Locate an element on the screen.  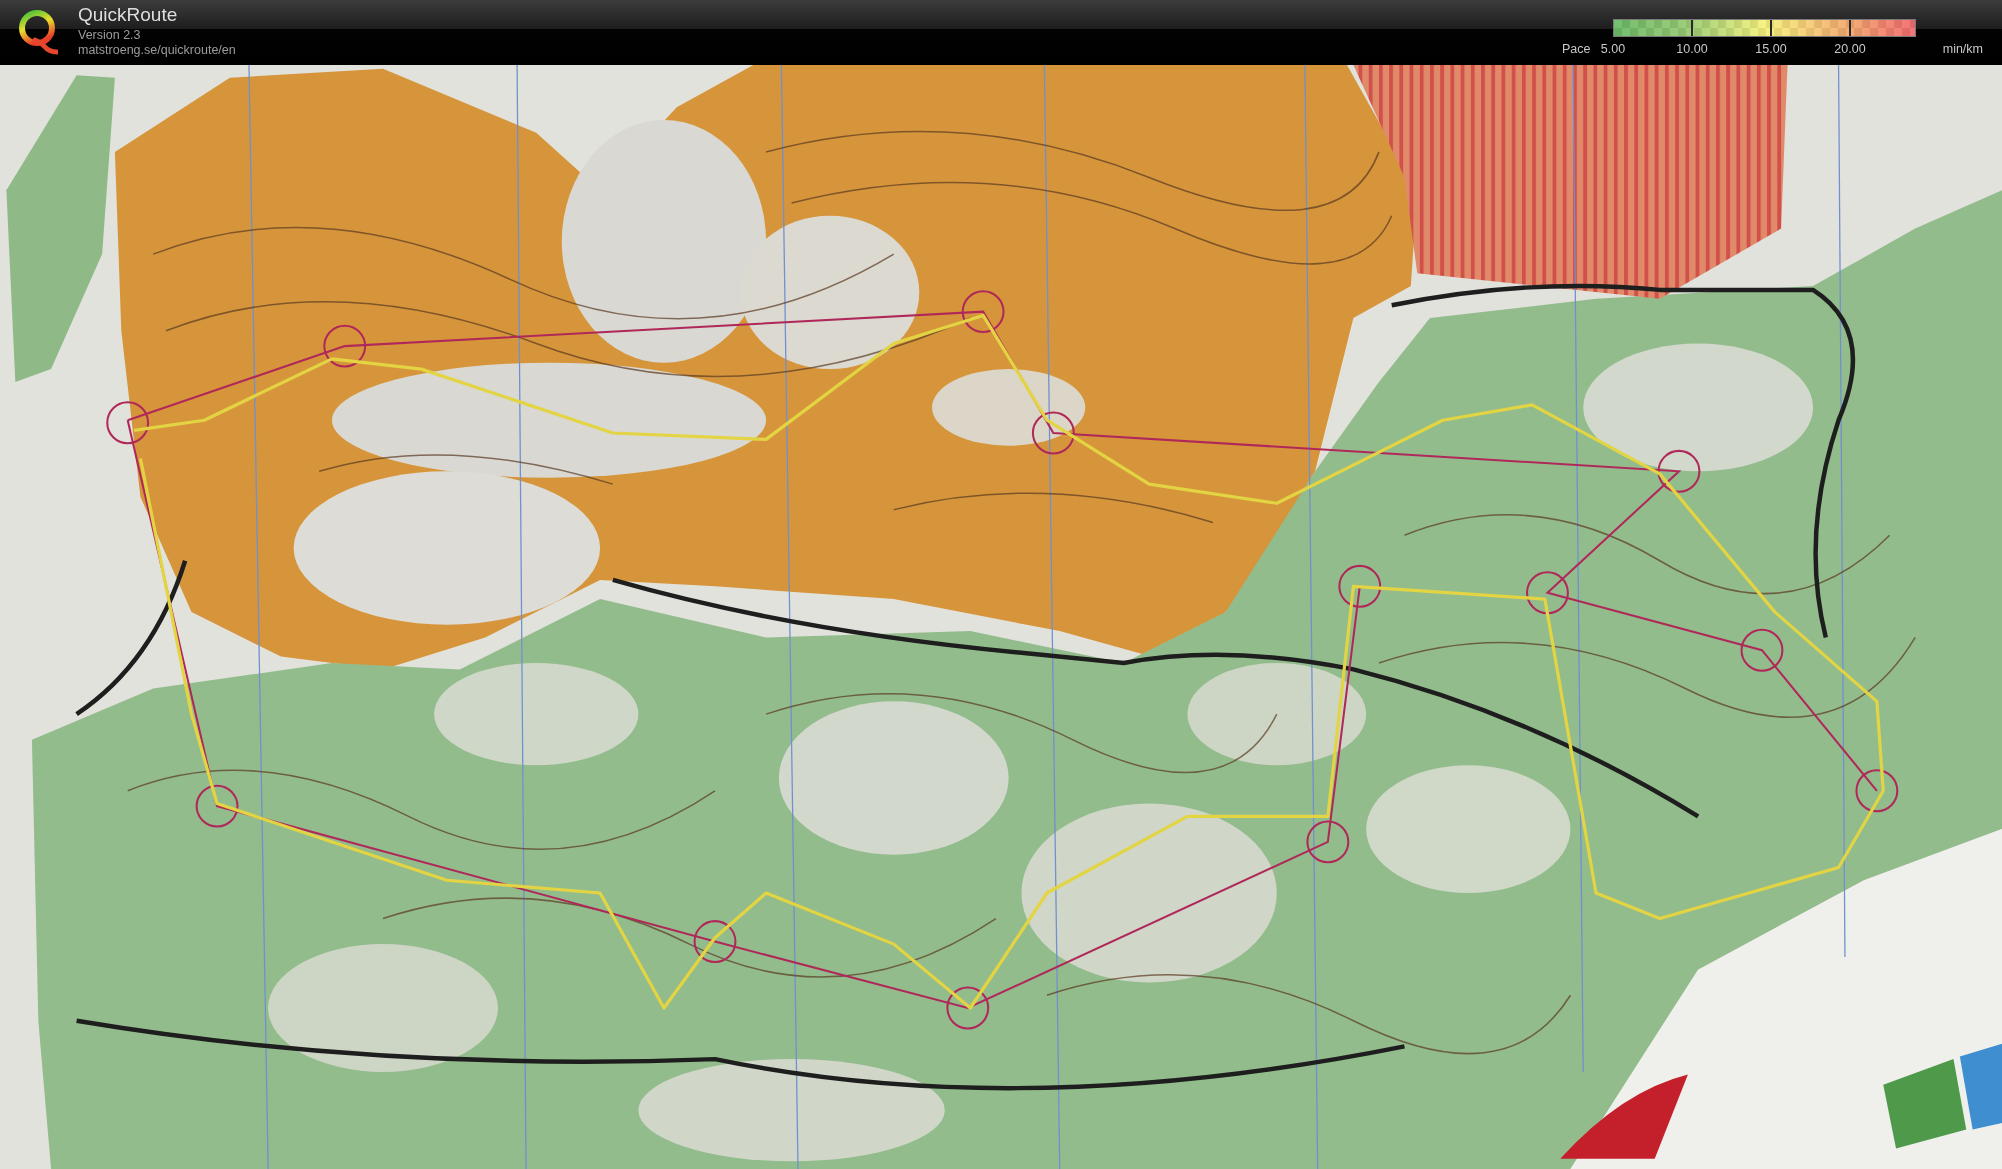
unit-label: min/km is located at coordinates (1962, 49).